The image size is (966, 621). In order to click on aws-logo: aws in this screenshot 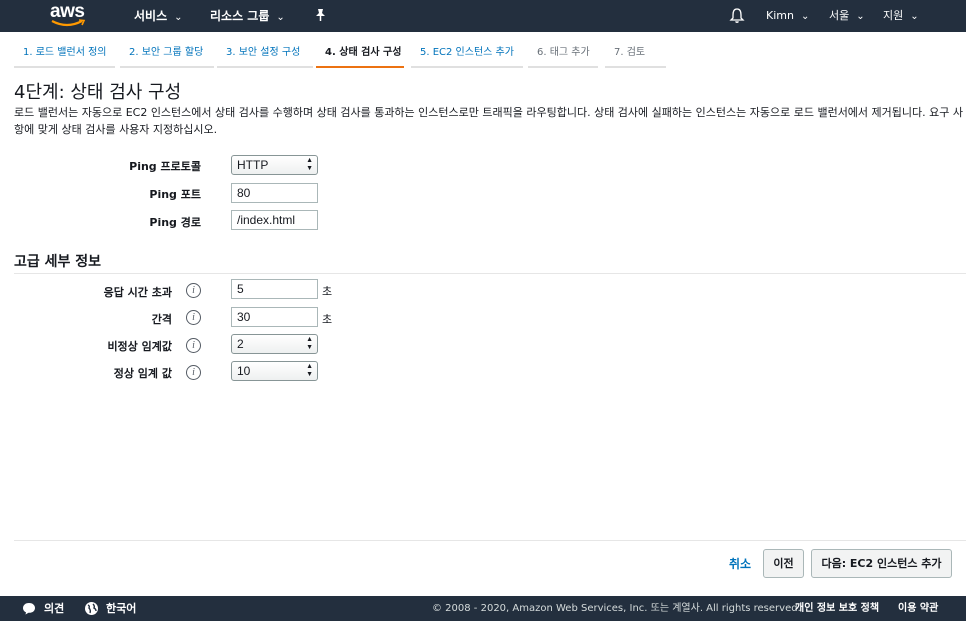, I will do `click(71, 16)`.